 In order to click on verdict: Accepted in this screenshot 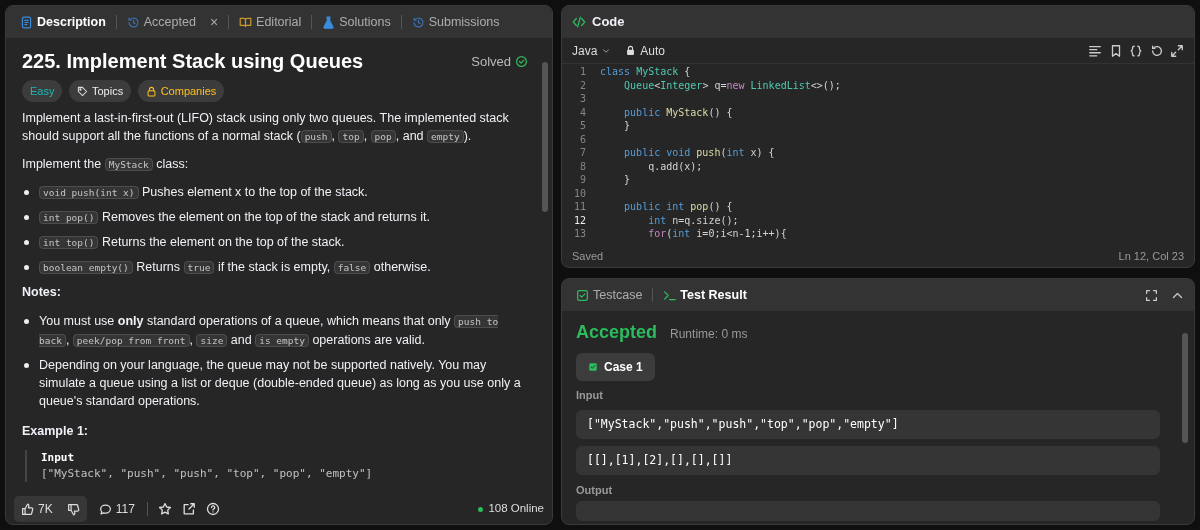, I will do `click(617, 332)`.